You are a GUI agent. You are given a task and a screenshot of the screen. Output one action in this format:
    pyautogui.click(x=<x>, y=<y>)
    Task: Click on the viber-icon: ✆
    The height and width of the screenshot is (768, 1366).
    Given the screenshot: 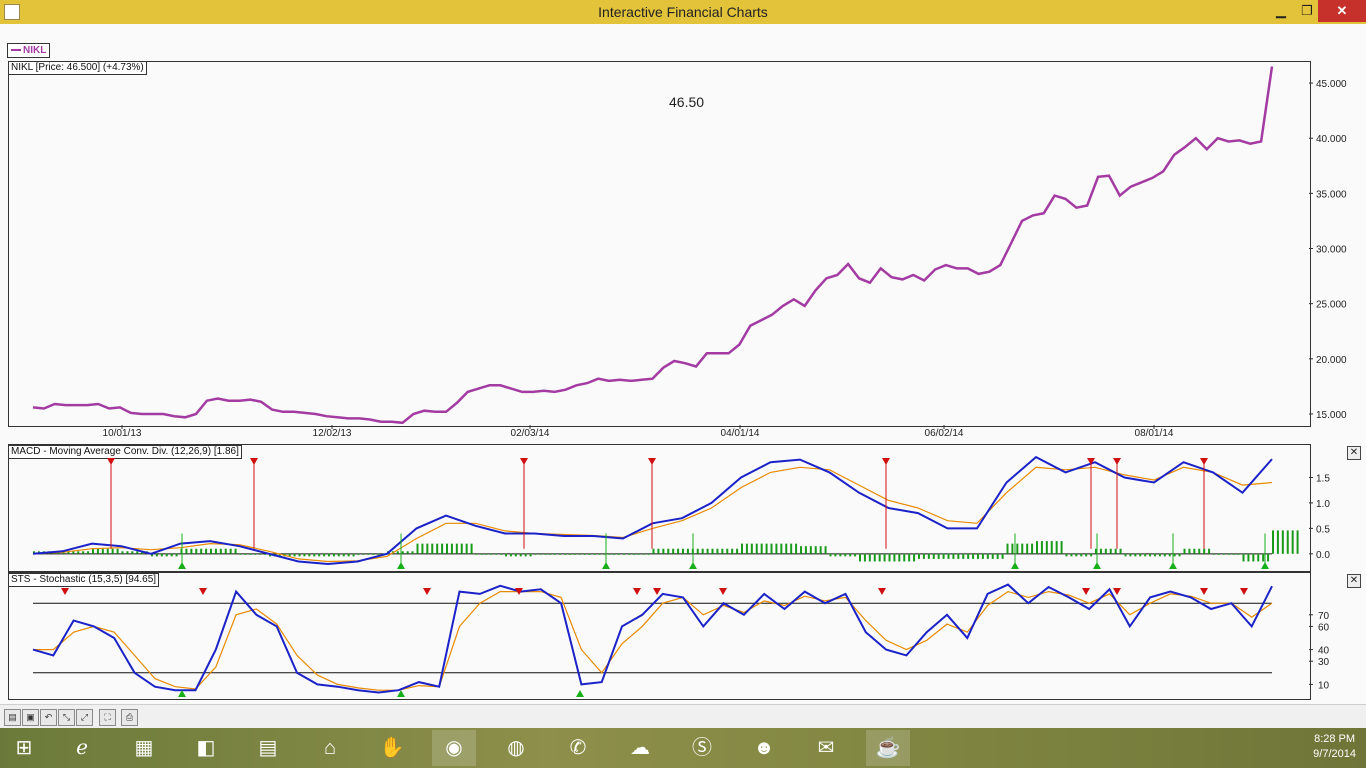 What is the action you would take?
    pyautogui.click(x=578, y=748)
    